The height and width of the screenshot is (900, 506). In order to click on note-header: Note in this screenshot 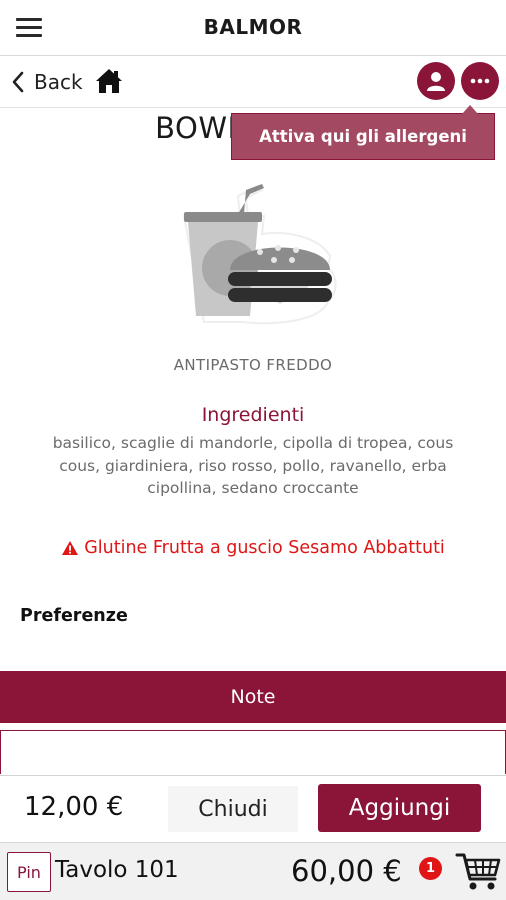, I will do `click(253, 697)`.